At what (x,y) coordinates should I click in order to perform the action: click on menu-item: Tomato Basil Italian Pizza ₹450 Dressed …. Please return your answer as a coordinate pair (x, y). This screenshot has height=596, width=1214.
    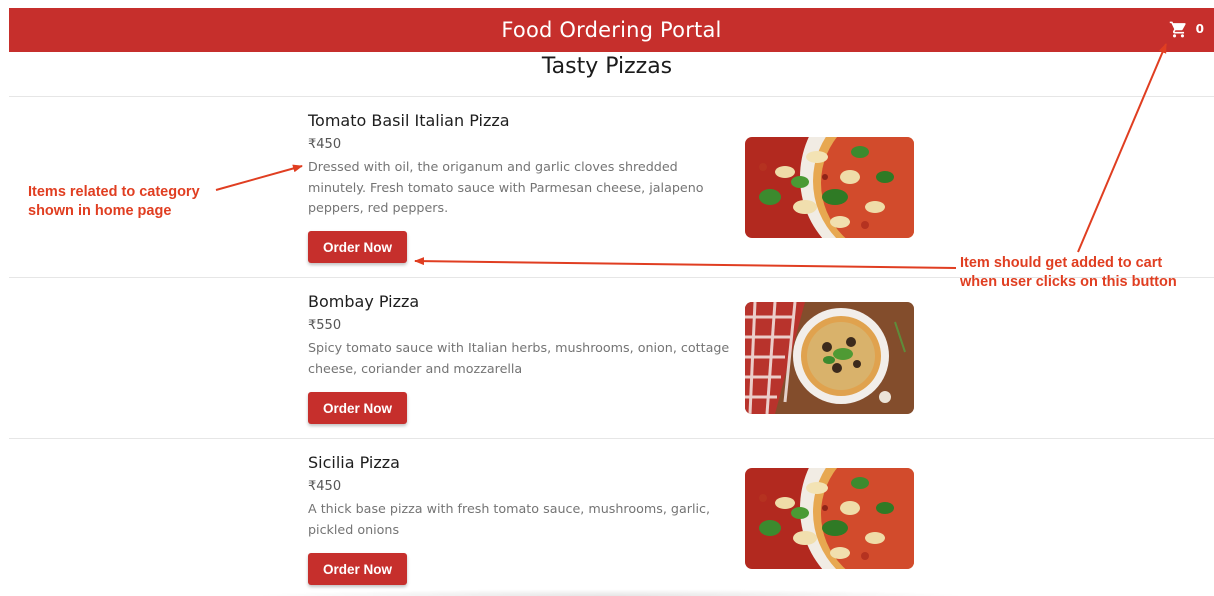
    Looking at the image, I should click on (613, 191).